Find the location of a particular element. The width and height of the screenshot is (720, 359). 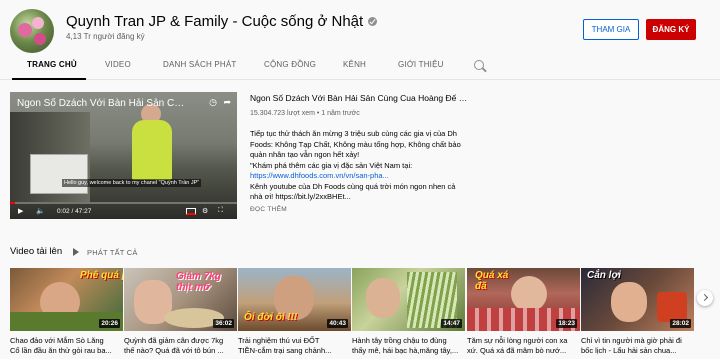

carousel-next-button is located at coordinates (705, 298).